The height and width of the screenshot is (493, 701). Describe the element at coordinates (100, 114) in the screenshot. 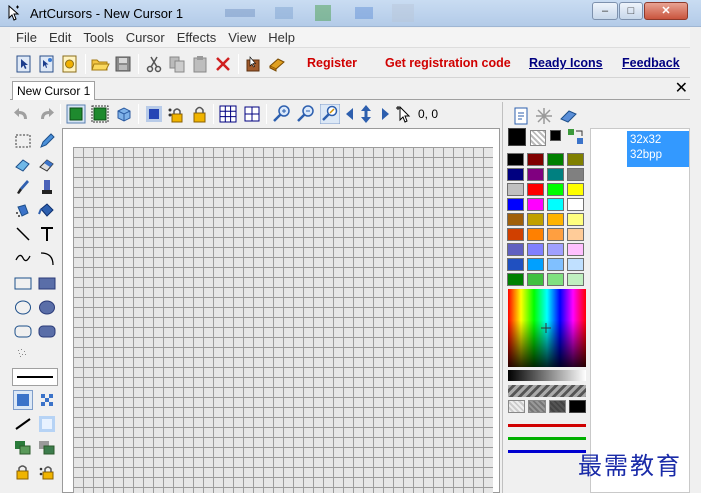

I see `layer-green-selected-icon` at that location.